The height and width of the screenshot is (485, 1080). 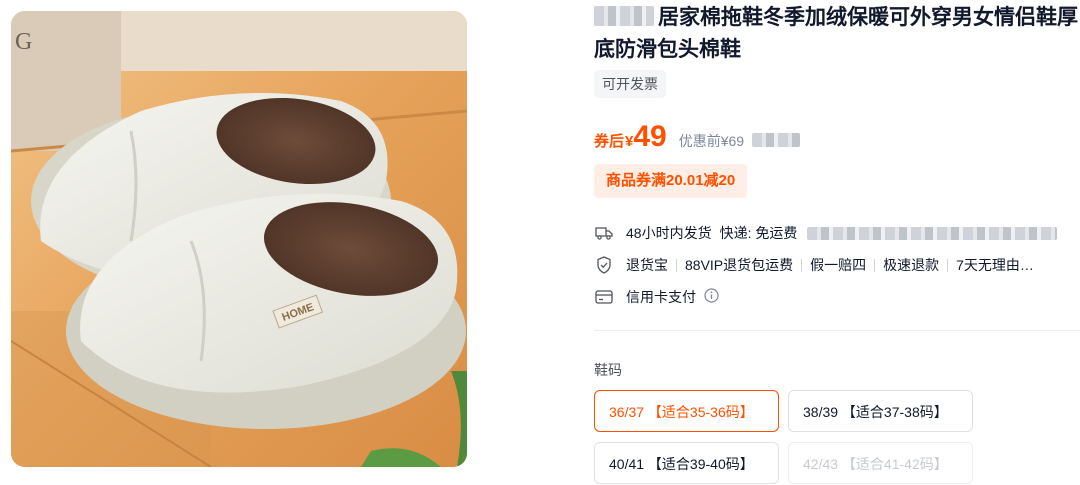 What do you see at coordinates (836, 33) in the screenshot?
I see `product-title: 居家棉拖鞋冬季加绒保暖可外穿男女情侣鞋厚底防滑包头棉鞋` at bounding box center [836, 33].